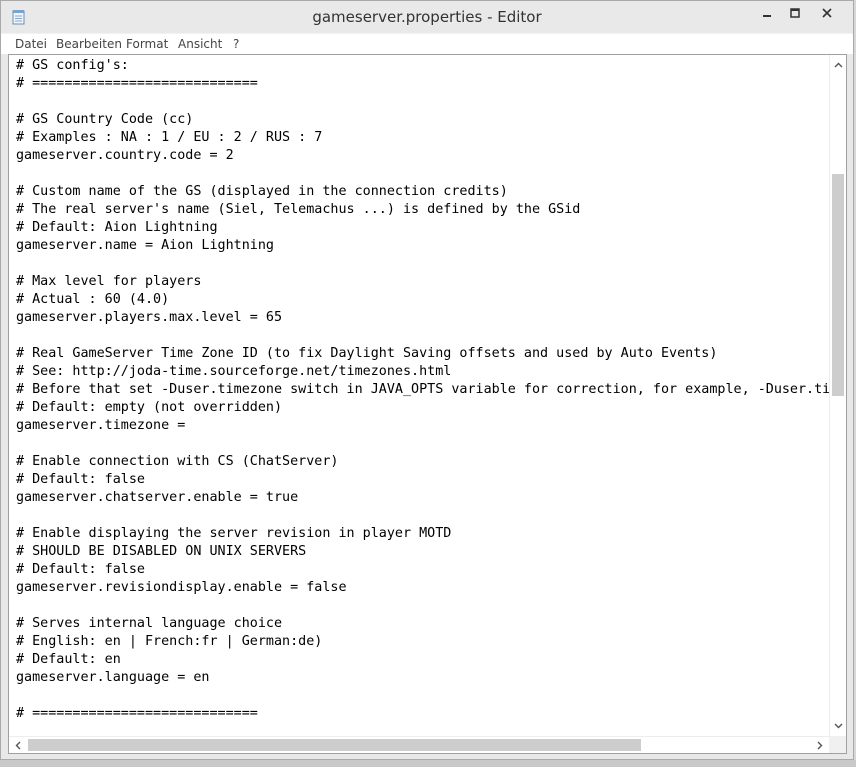 The height and width of the screenshot is (767, 856). I want to click on close-button, so click(827, 13).